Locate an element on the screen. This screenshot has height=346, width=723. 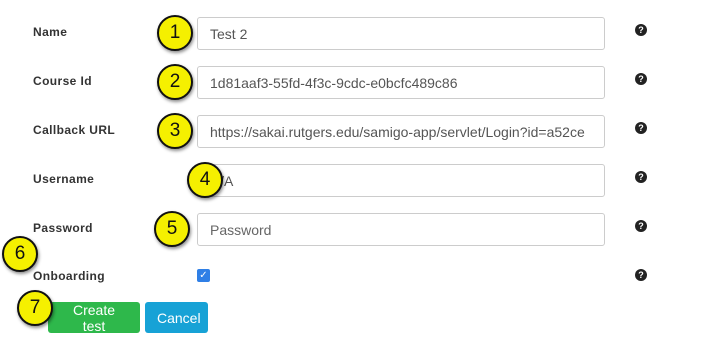
callout-marker-6: 6 is located at coordinates (20, 254).